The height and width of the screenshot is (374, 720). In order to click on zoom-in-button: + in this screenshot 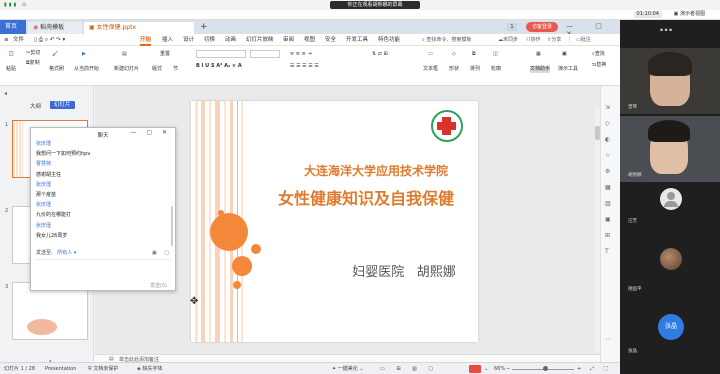, I will do `click(579, 368)`.